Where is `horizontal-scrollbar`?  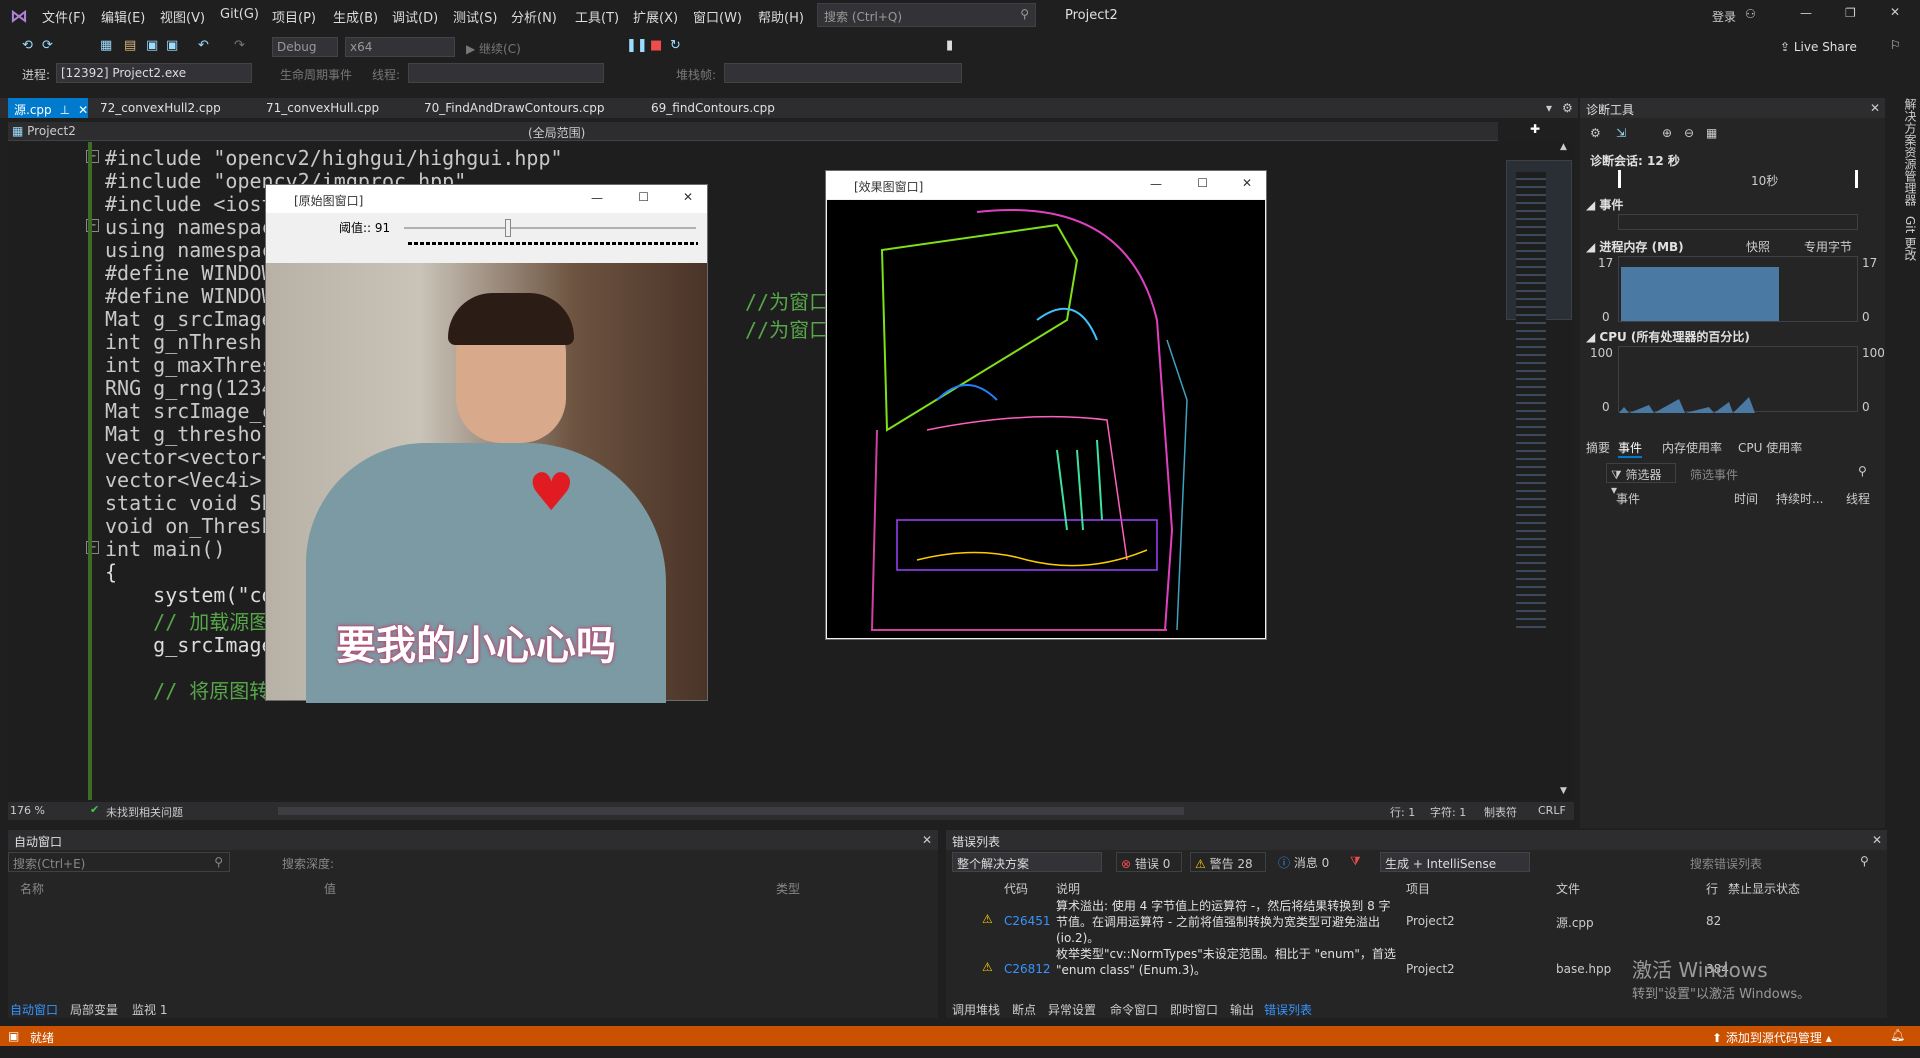
horizontal-scrollbar is located at coordinates (731, 811).